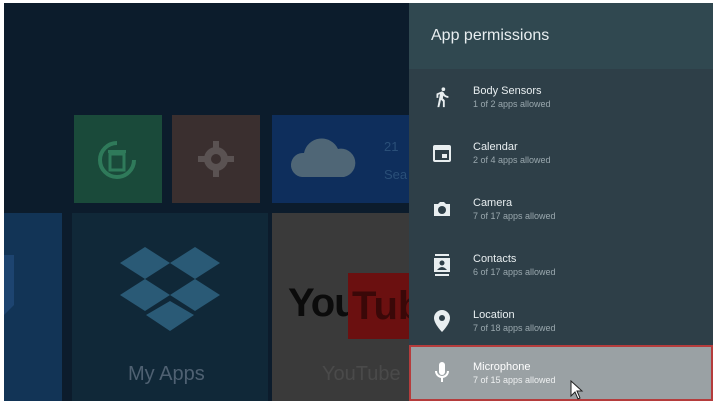  What do you see at coordinates (561, 373) in the screenshot?
I see `permission-item-microphone: Microphone 7 of 15 apps allowed` at bounding box center [561, 373].